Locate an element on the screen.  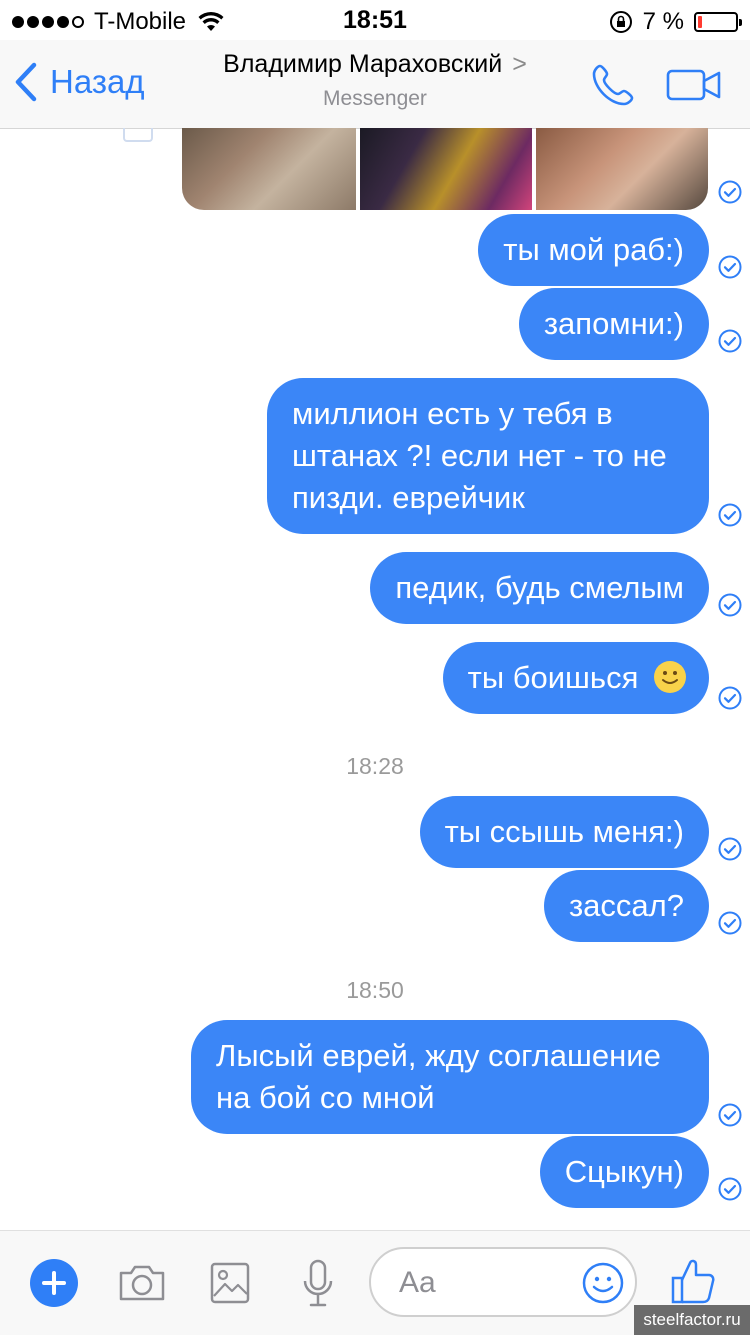
message-bubble: ты боишься is located at coordinates (575, 678).